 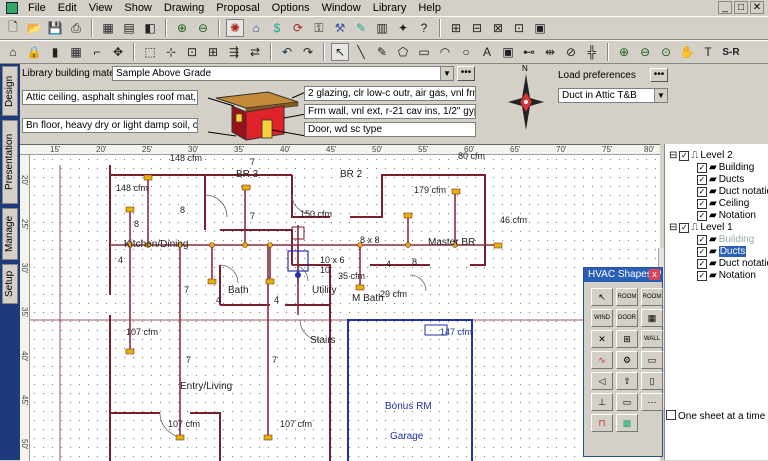 I want to click on room-label: Bath, so click(x=238, y=290).